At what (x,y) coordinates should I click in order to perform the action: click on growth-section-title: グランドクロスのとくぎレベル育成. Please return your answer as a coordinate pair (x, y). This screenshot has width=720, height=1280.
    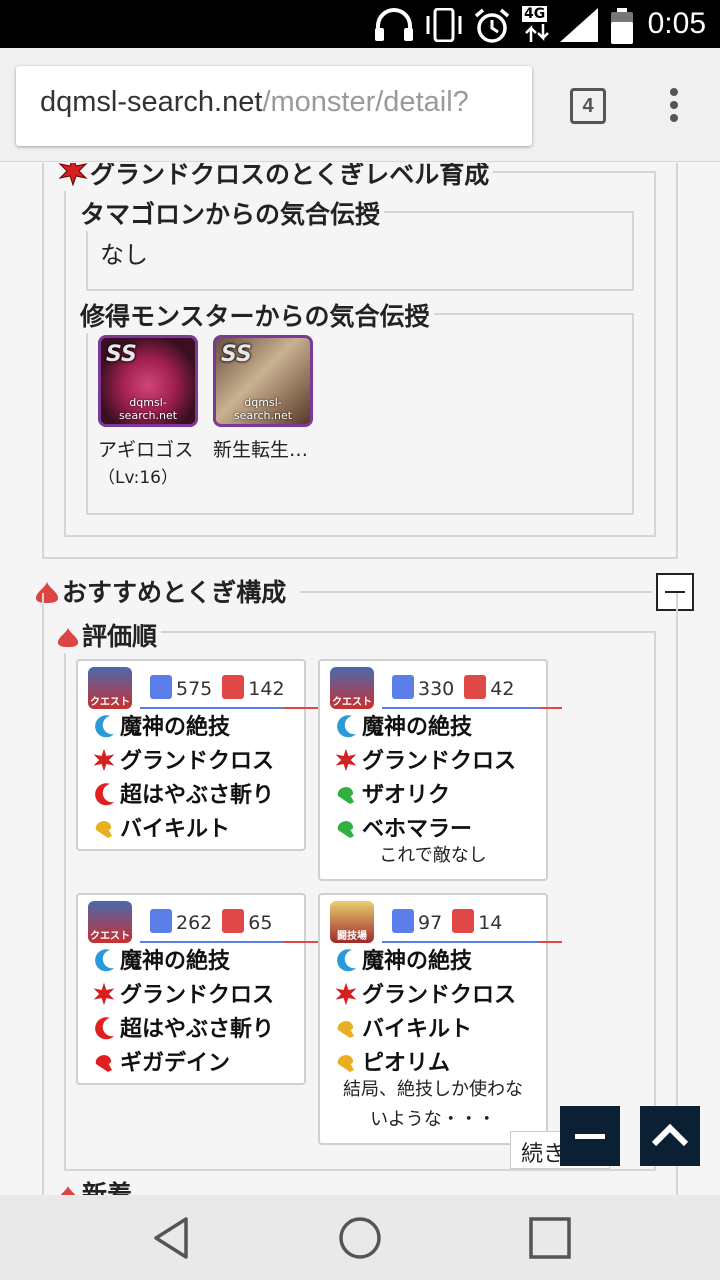
    Looking at the image, I should click on (274, 177).